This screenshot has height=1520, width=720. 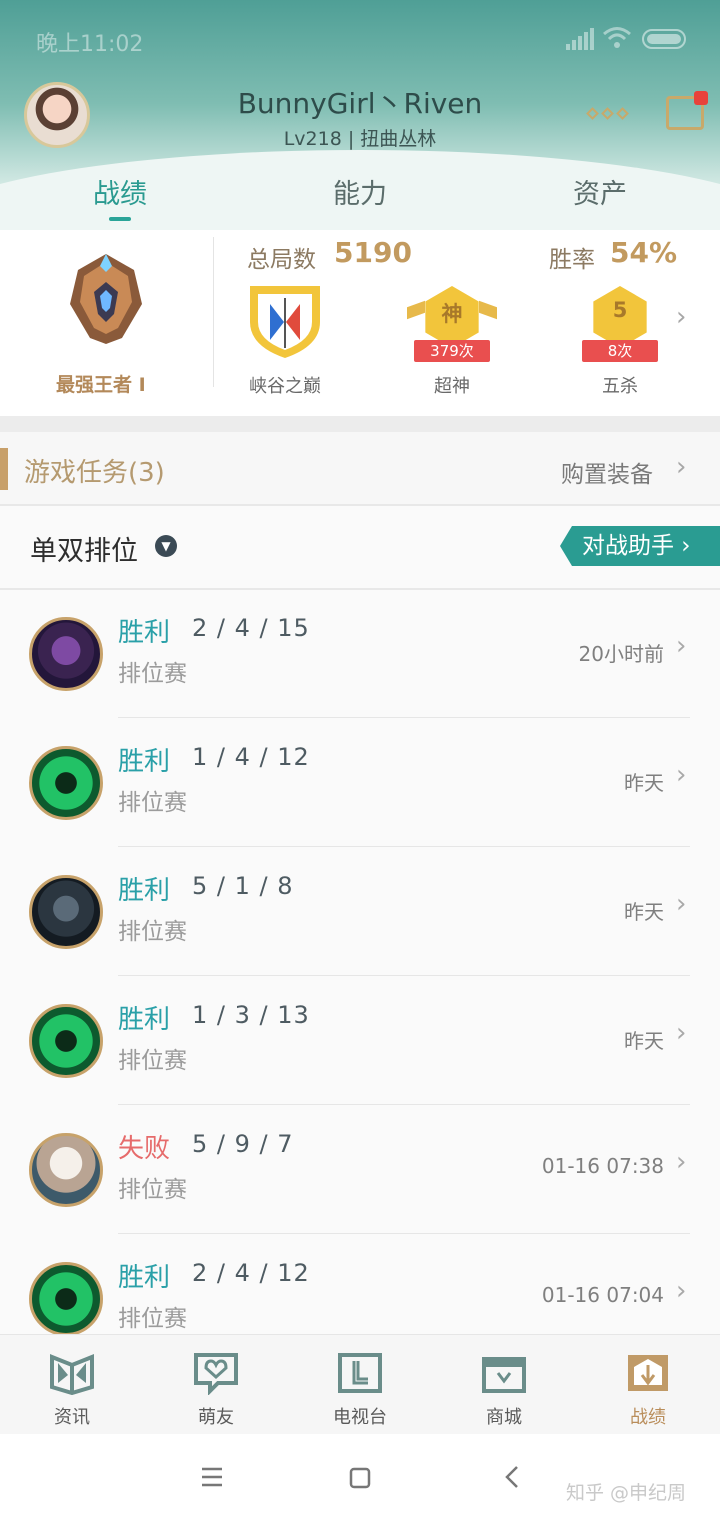 I want to click on match-row: 胜利 5 / 1 / 8 排位赛 昨天 ›, so click(x=360, y=912).